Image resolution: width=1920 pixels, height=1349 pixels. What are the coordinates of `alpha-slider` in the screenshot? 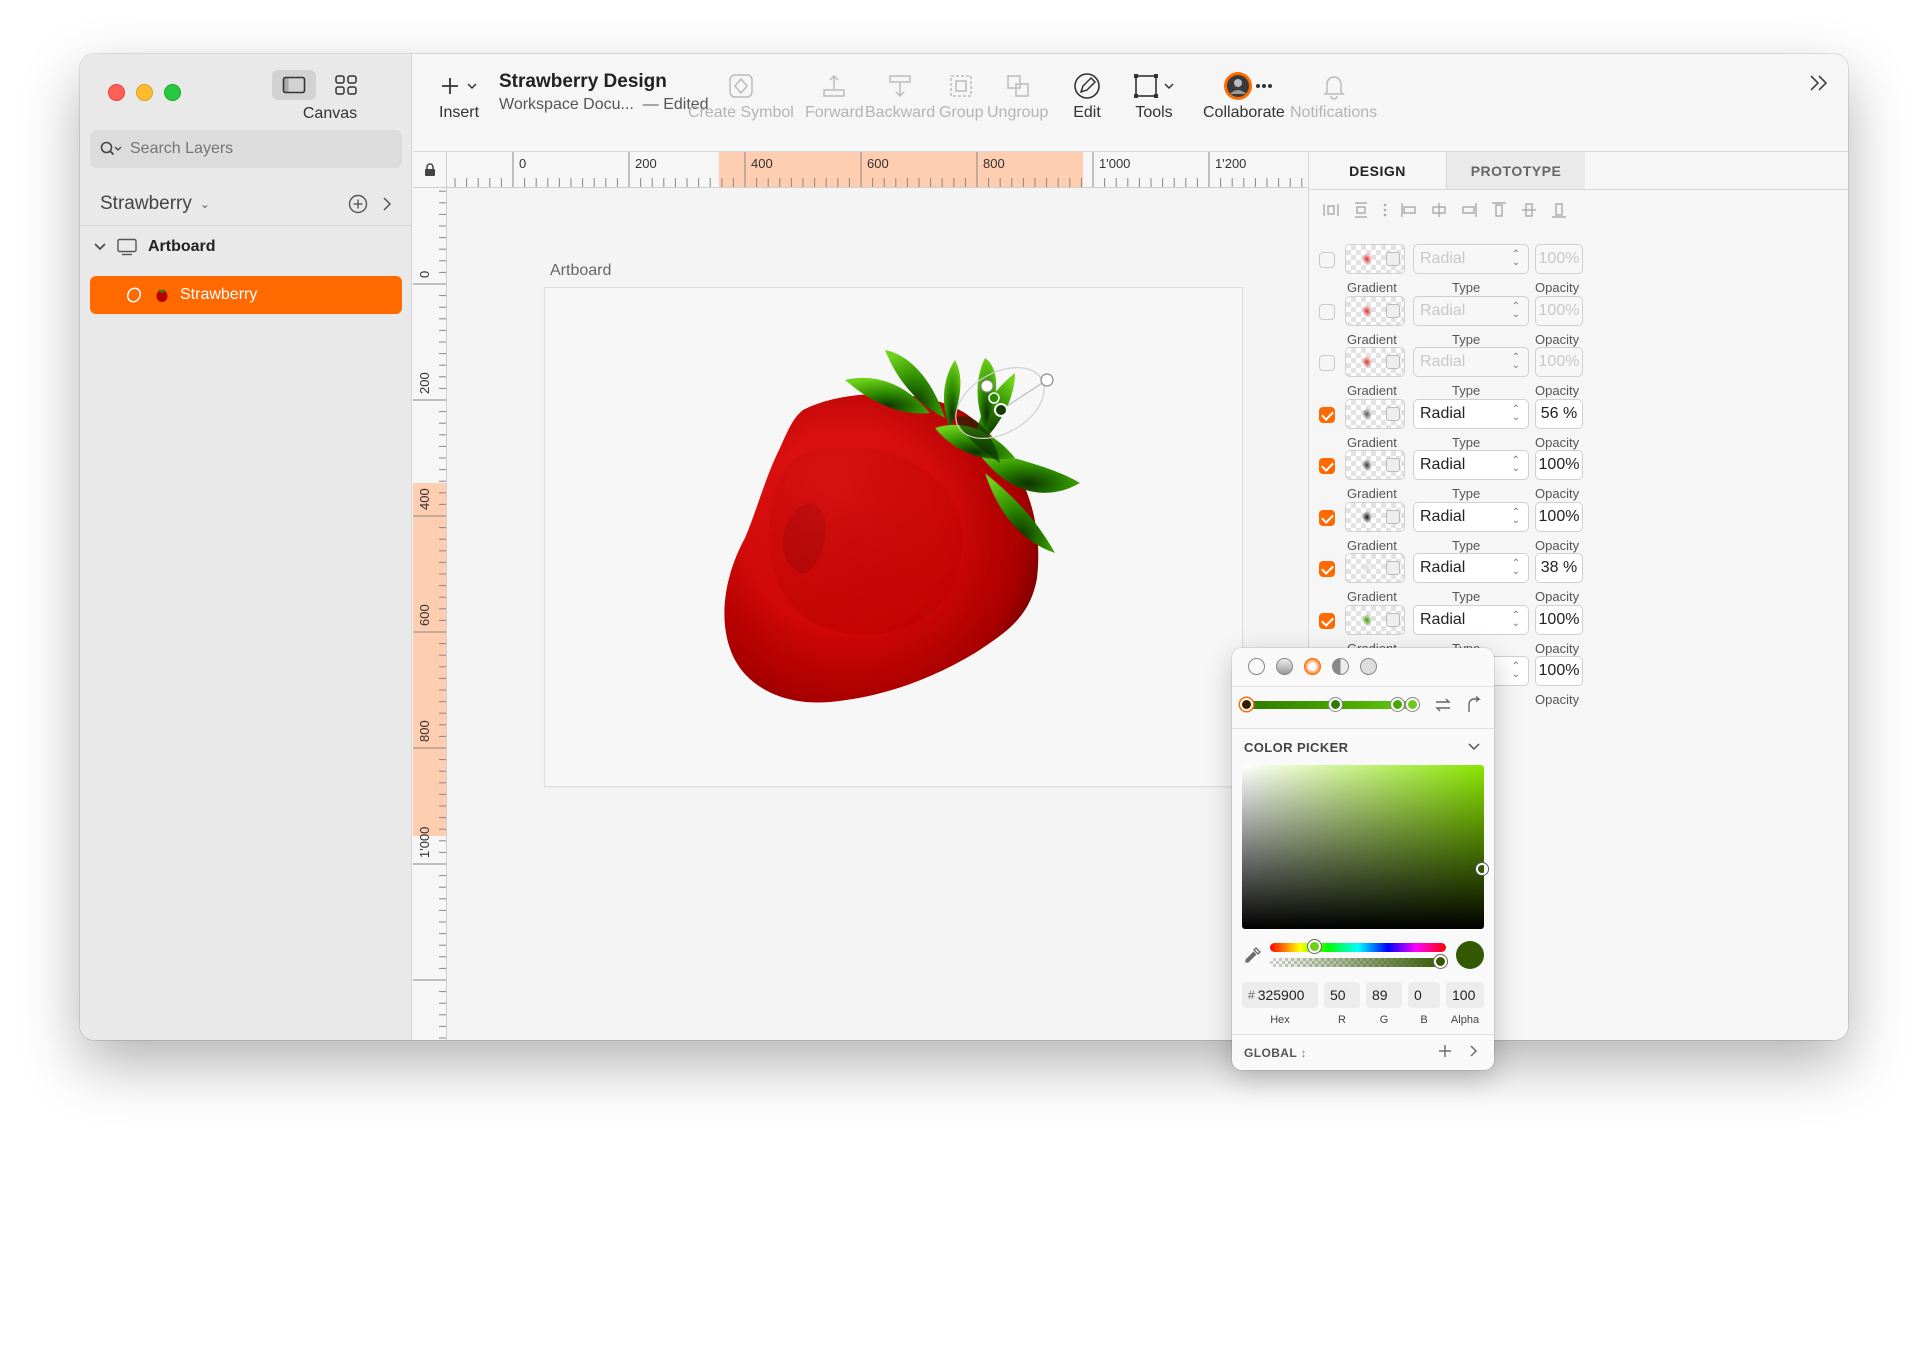 It's located at (1358, 961).